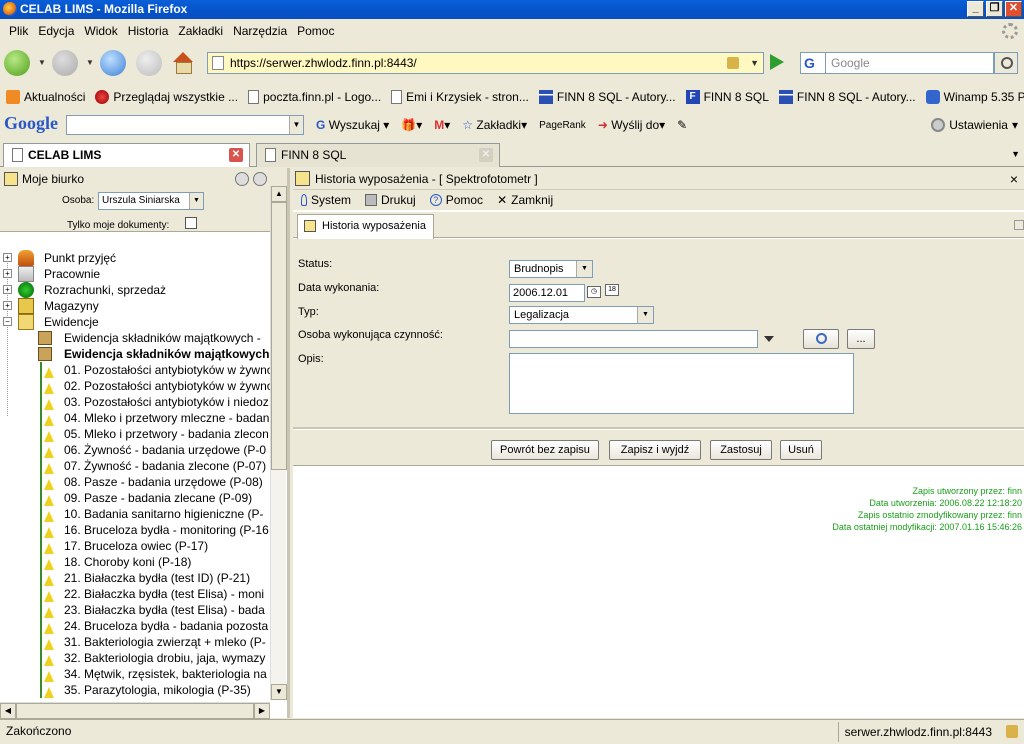 The image size is (1024, 744). I want to click on clock-icon: ◷, so click(594, 292).